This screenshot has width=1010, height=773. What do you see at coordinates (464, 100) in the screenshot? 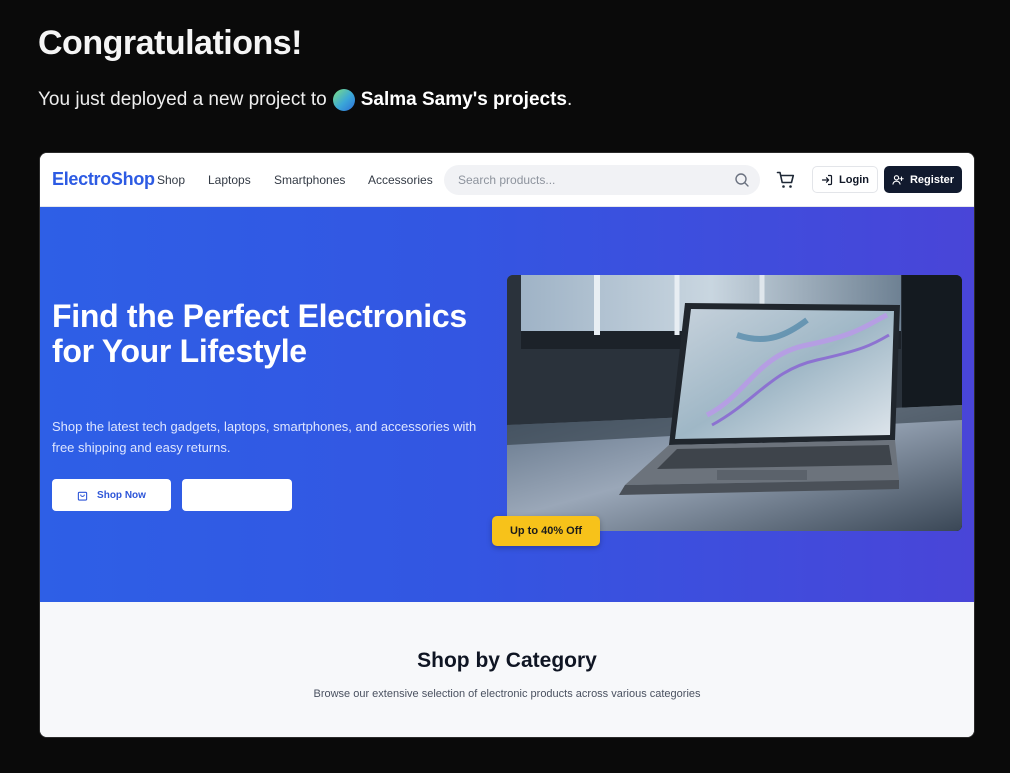
I see `project-owner-link: Salma Samy's projects` at bounding box center [464, 100].